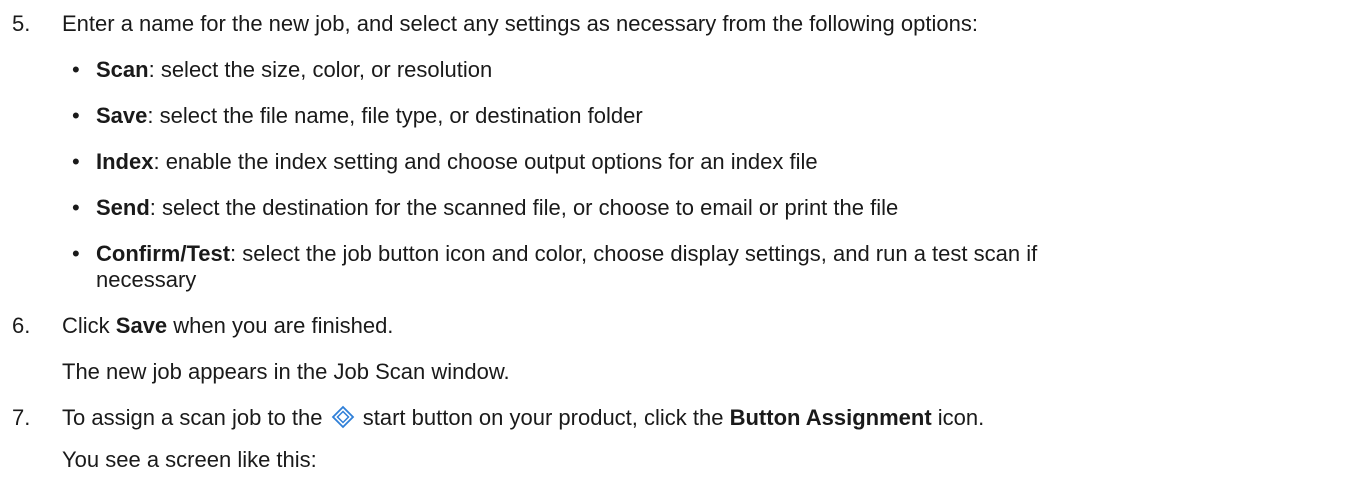 The height and width of the screenshot is (490, 1350). Describe the element at coordinates (958, 417) in the screenshot. I see `step-text: icon.` at that location.